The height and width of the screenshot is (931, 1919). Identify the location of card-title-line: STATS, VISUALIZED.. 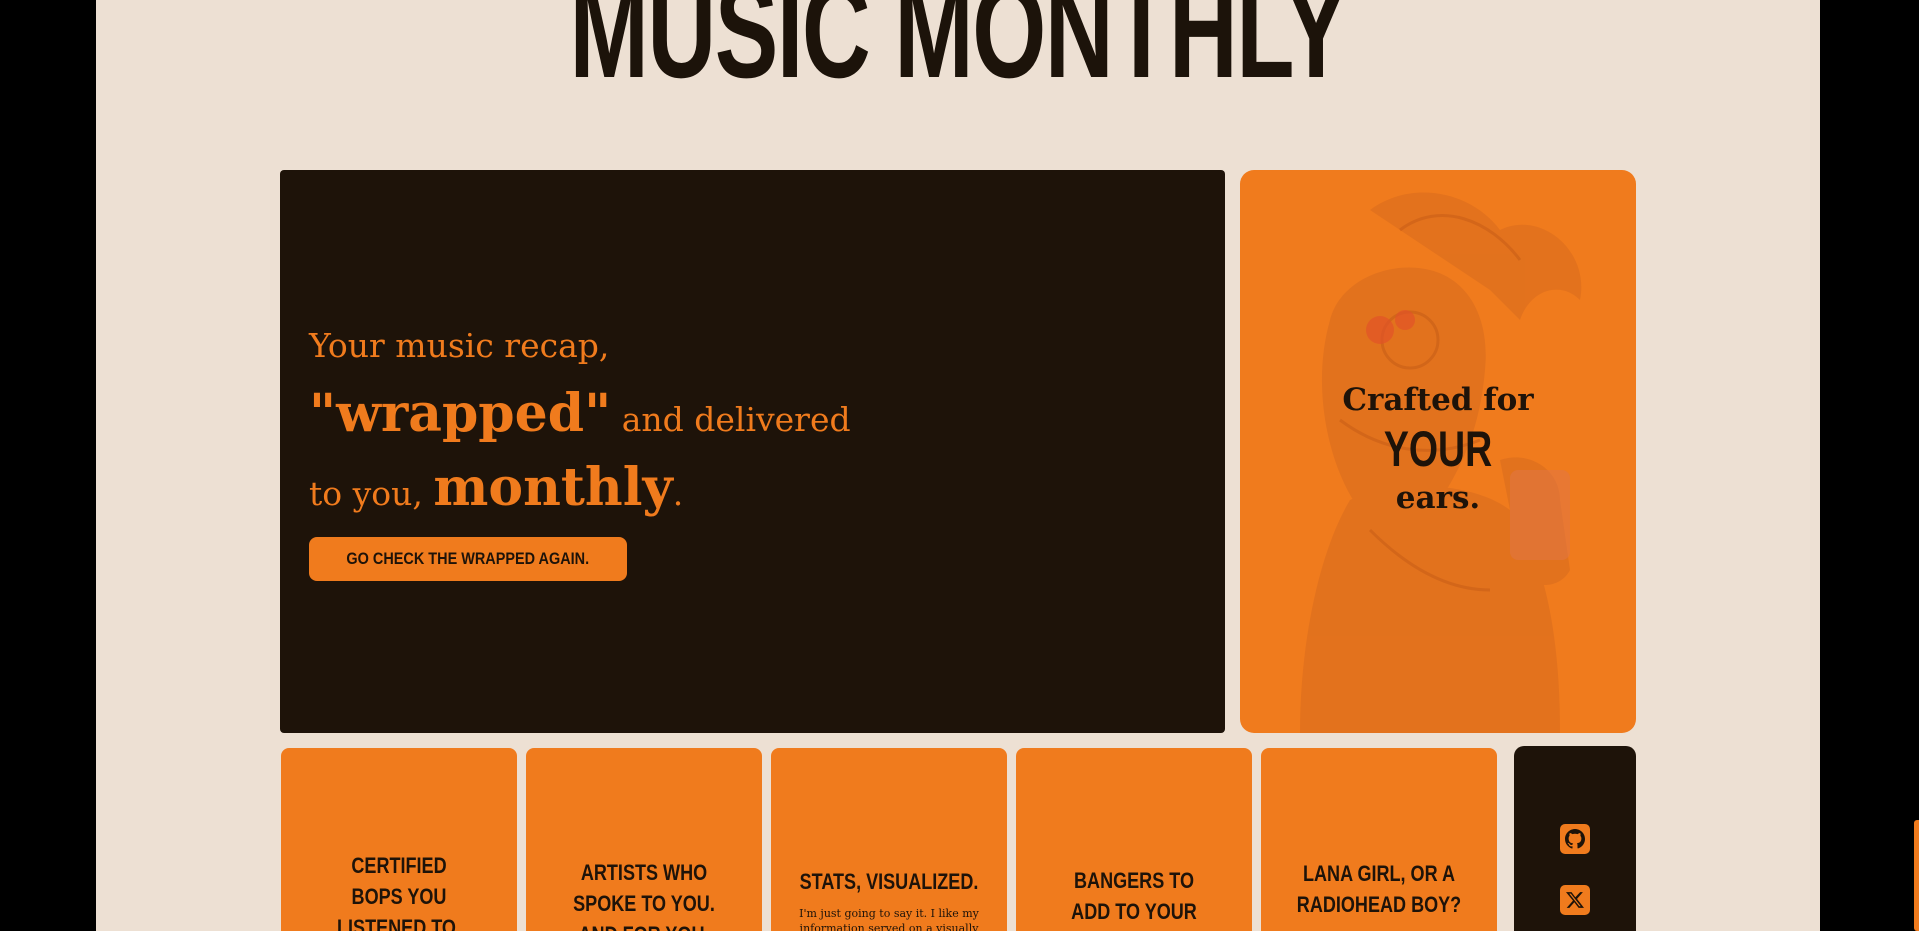
(889, 881).